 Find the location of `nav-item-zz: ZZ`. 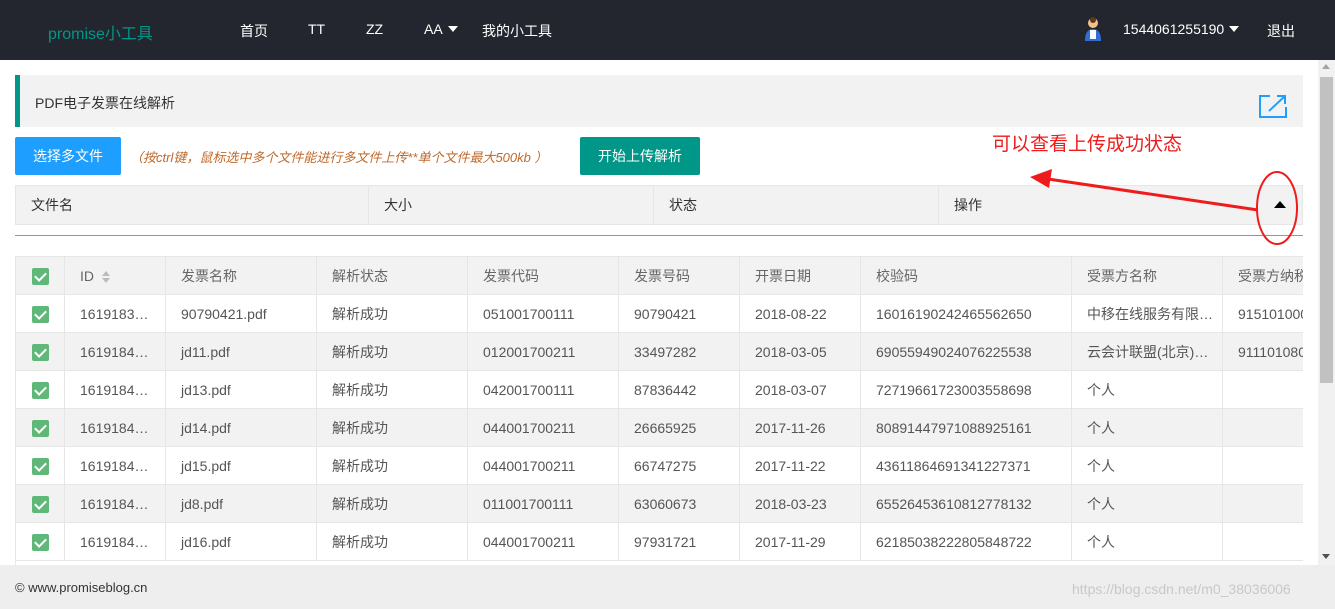

nav-item-zz: ZZ is located at coordinates (374, 29).